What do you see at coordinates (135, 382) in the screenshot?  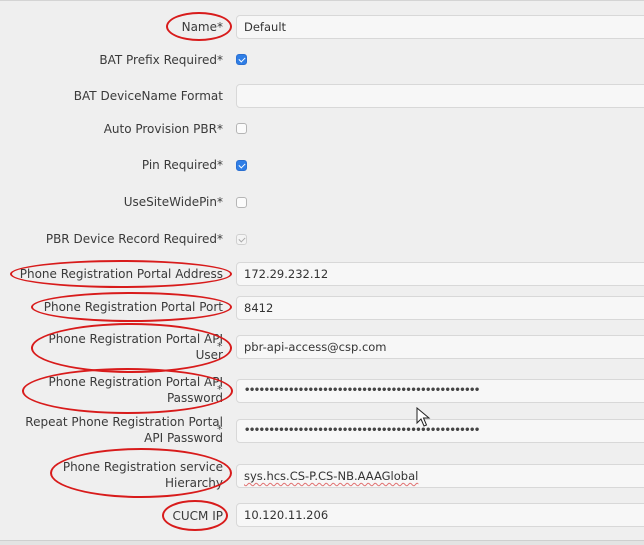 I see `api-password-label-line1: Phone Registration Portal API` at bounding box center [135, 382].